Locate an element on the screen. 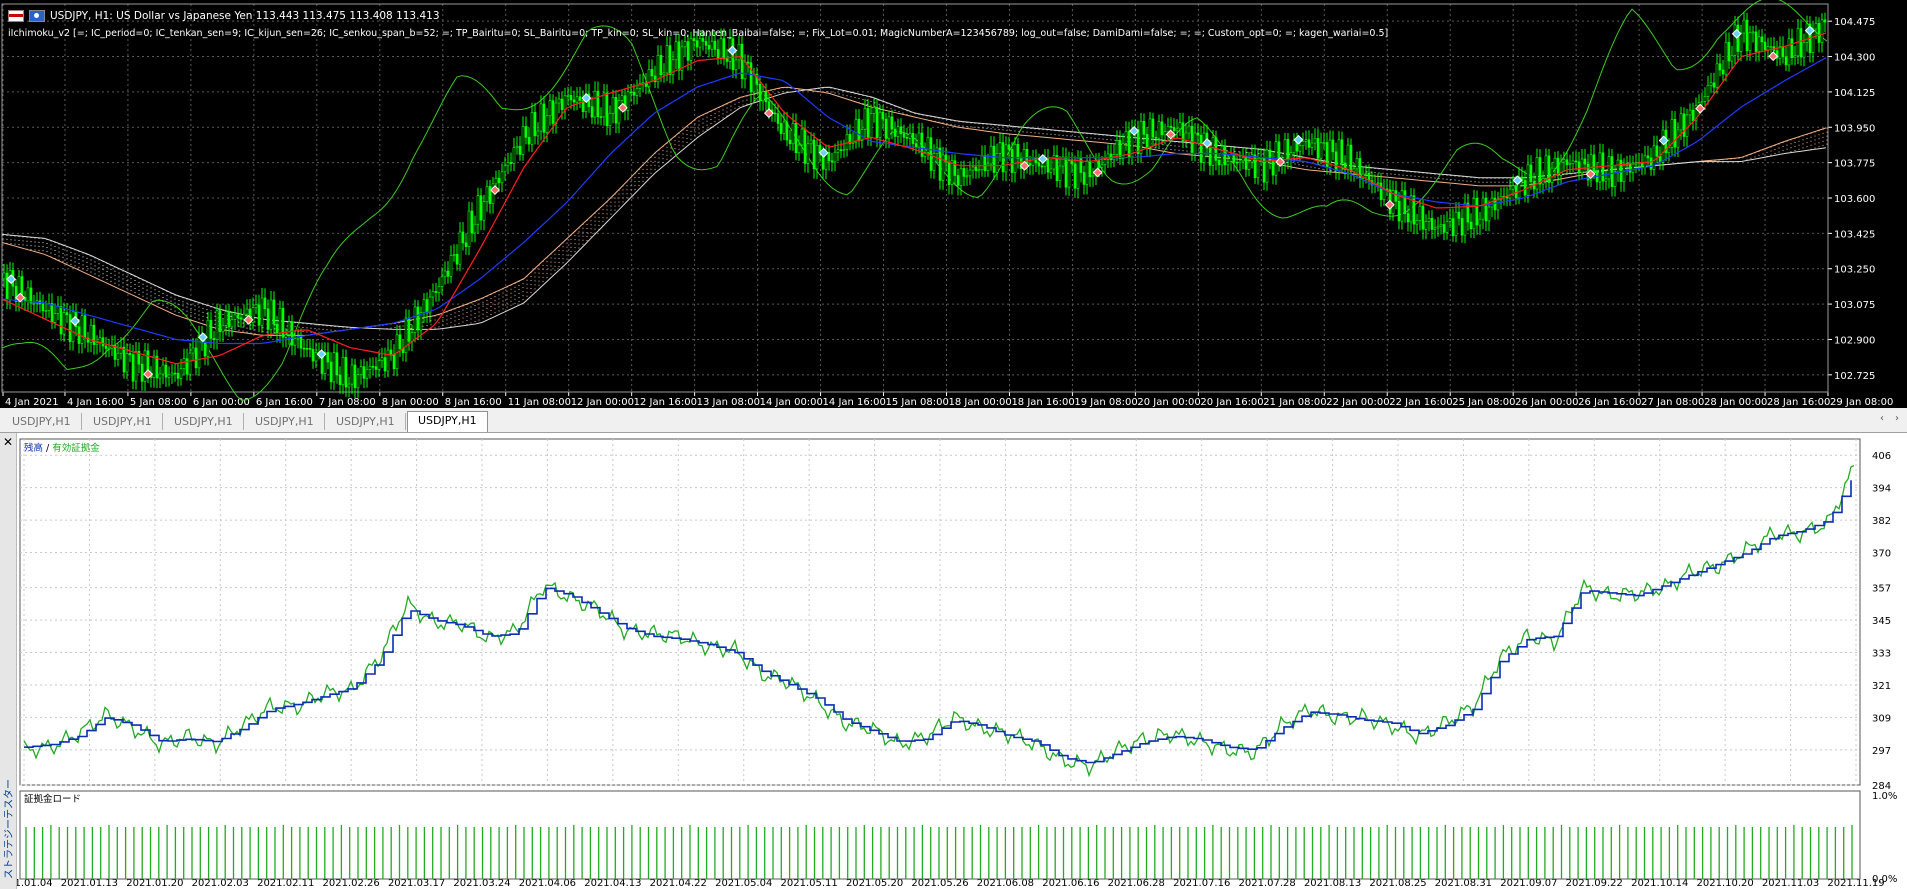 This screenshot has width=1907, height=889. tab-scroll-right-icon: › is located at coordinates (1897, 418).